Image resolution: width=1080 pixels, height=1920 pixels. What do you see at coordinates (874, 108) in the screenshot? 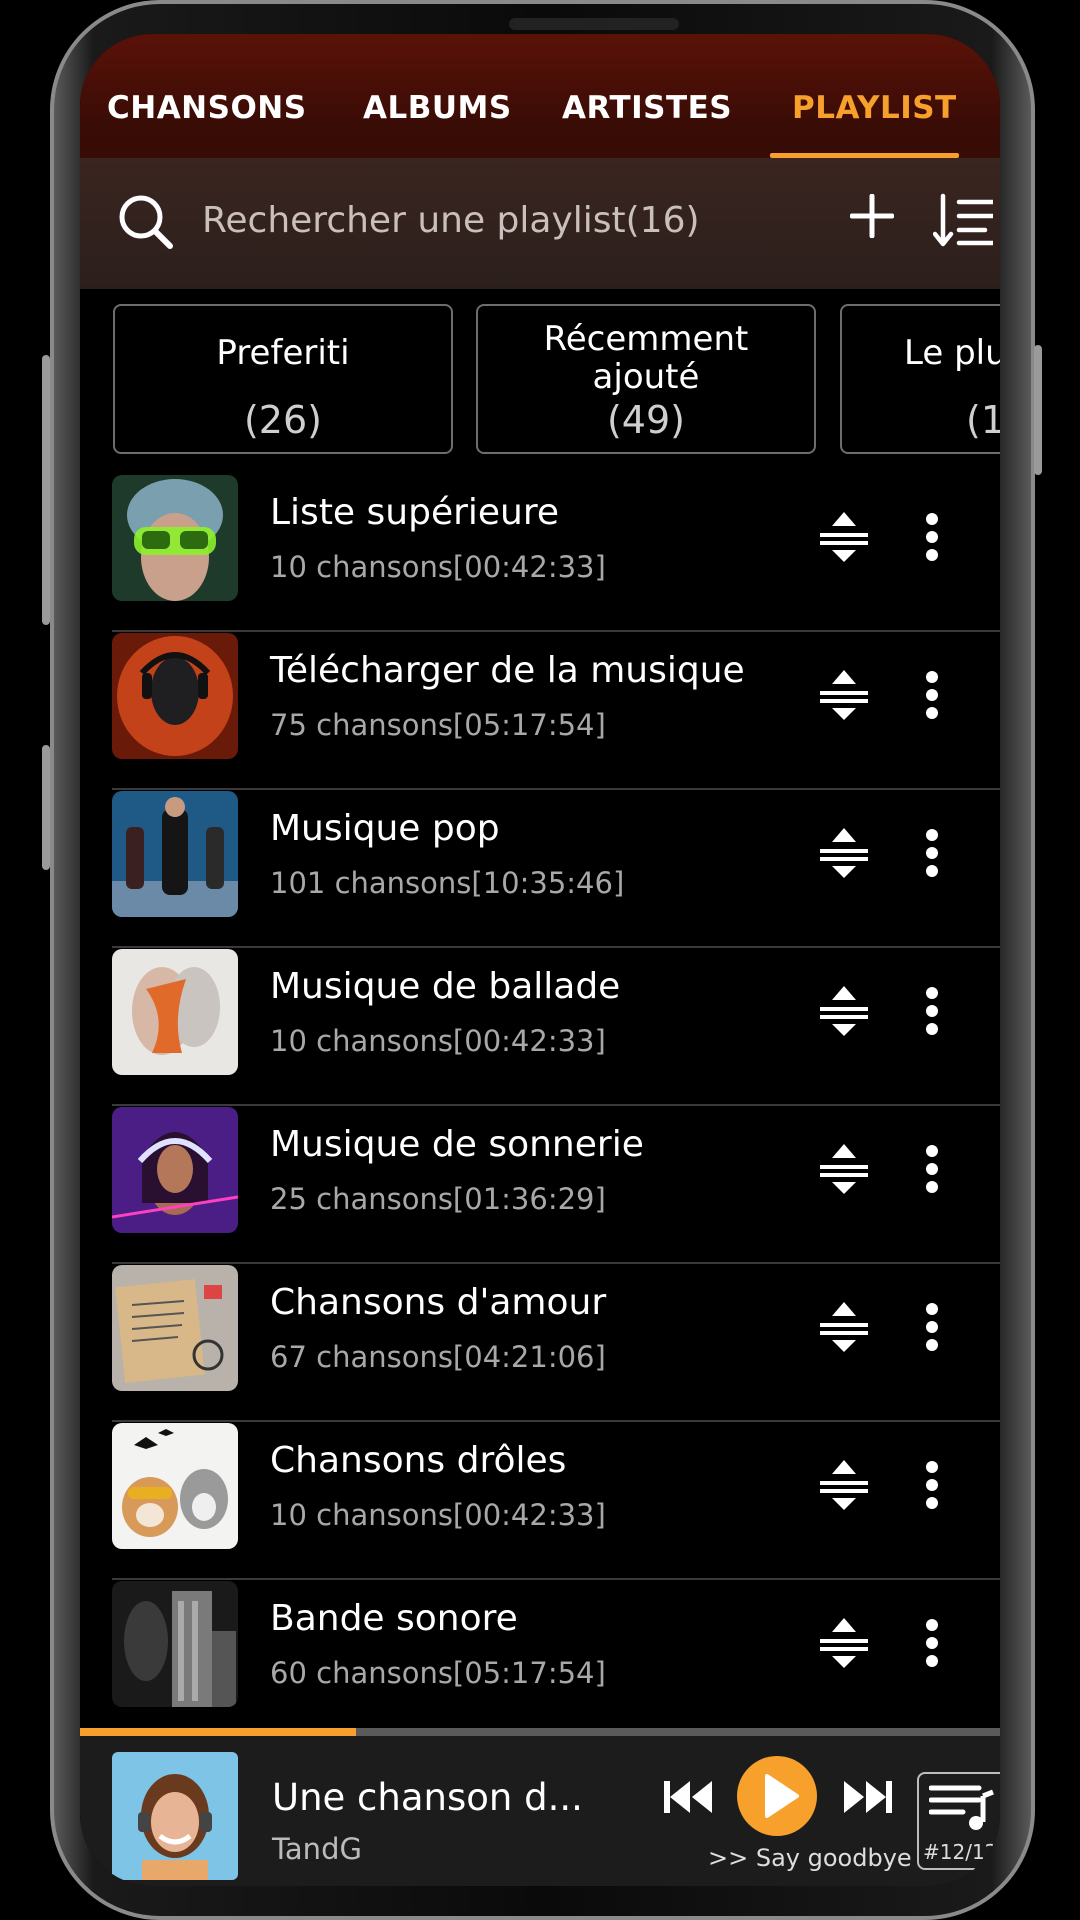
I see `tab-playlist: PLAYLIST` at bounding box center [874, 108].